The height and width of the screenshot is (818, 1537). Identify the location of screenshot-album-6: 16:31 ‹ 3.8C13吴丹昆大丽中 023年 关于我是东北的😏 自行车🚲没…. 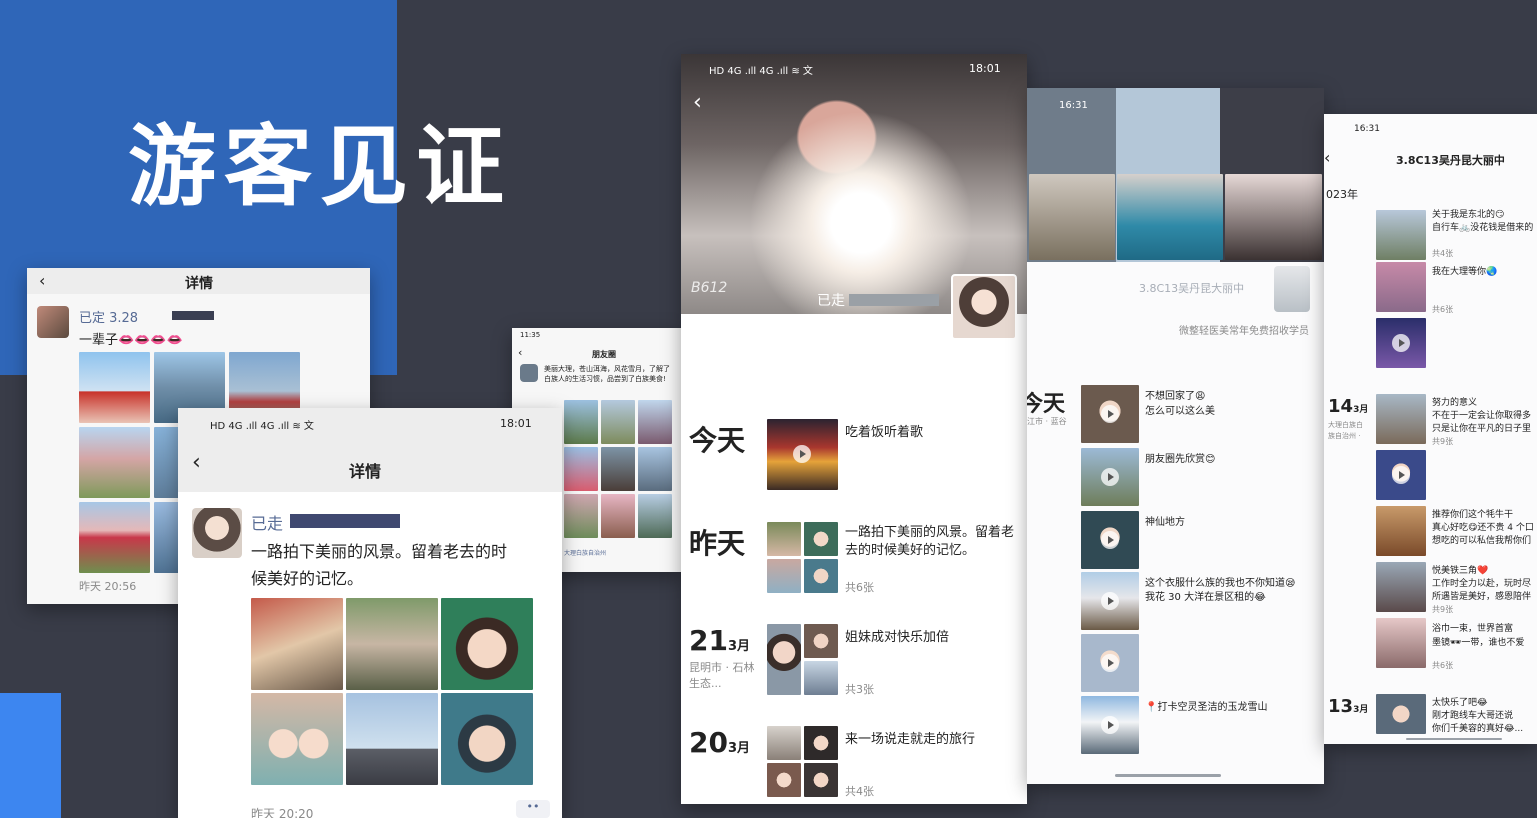
(1430, 429).